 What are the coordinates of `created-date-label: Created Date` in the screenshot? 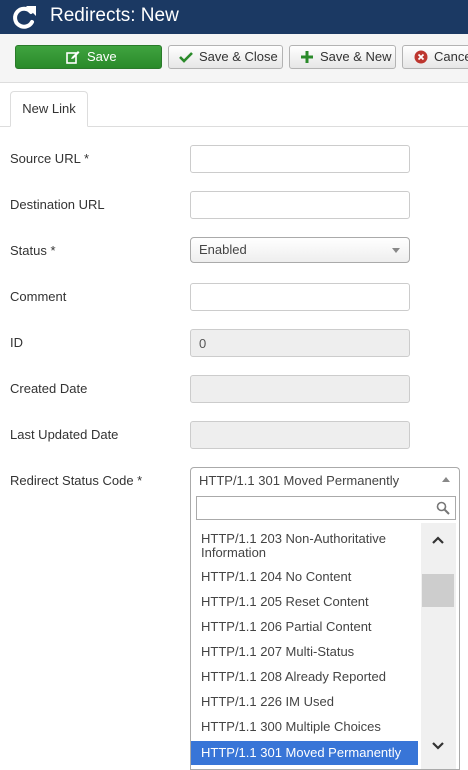 It's located at (49, 388).